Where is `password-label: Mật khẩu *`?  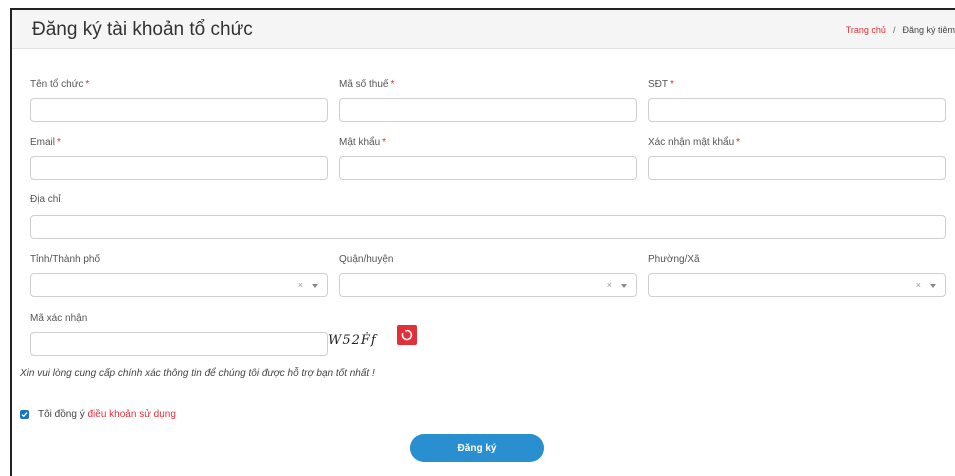 password-label: Mật khẩu * is located at coordinates (362, 142).